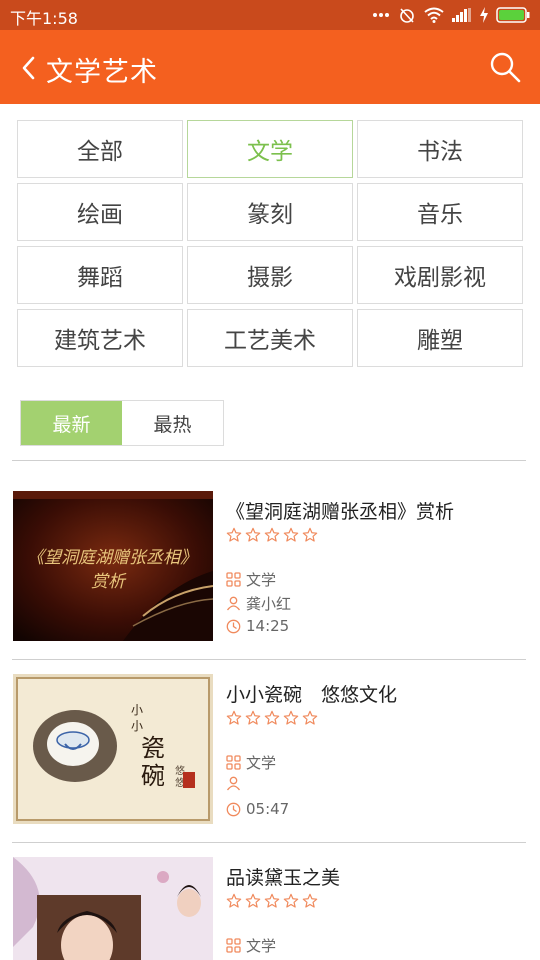  What do you see at coordinates (270, 212) in the screenshot?
I see `category-seal-carving: 篆刻` at bounding box center [270, 212].